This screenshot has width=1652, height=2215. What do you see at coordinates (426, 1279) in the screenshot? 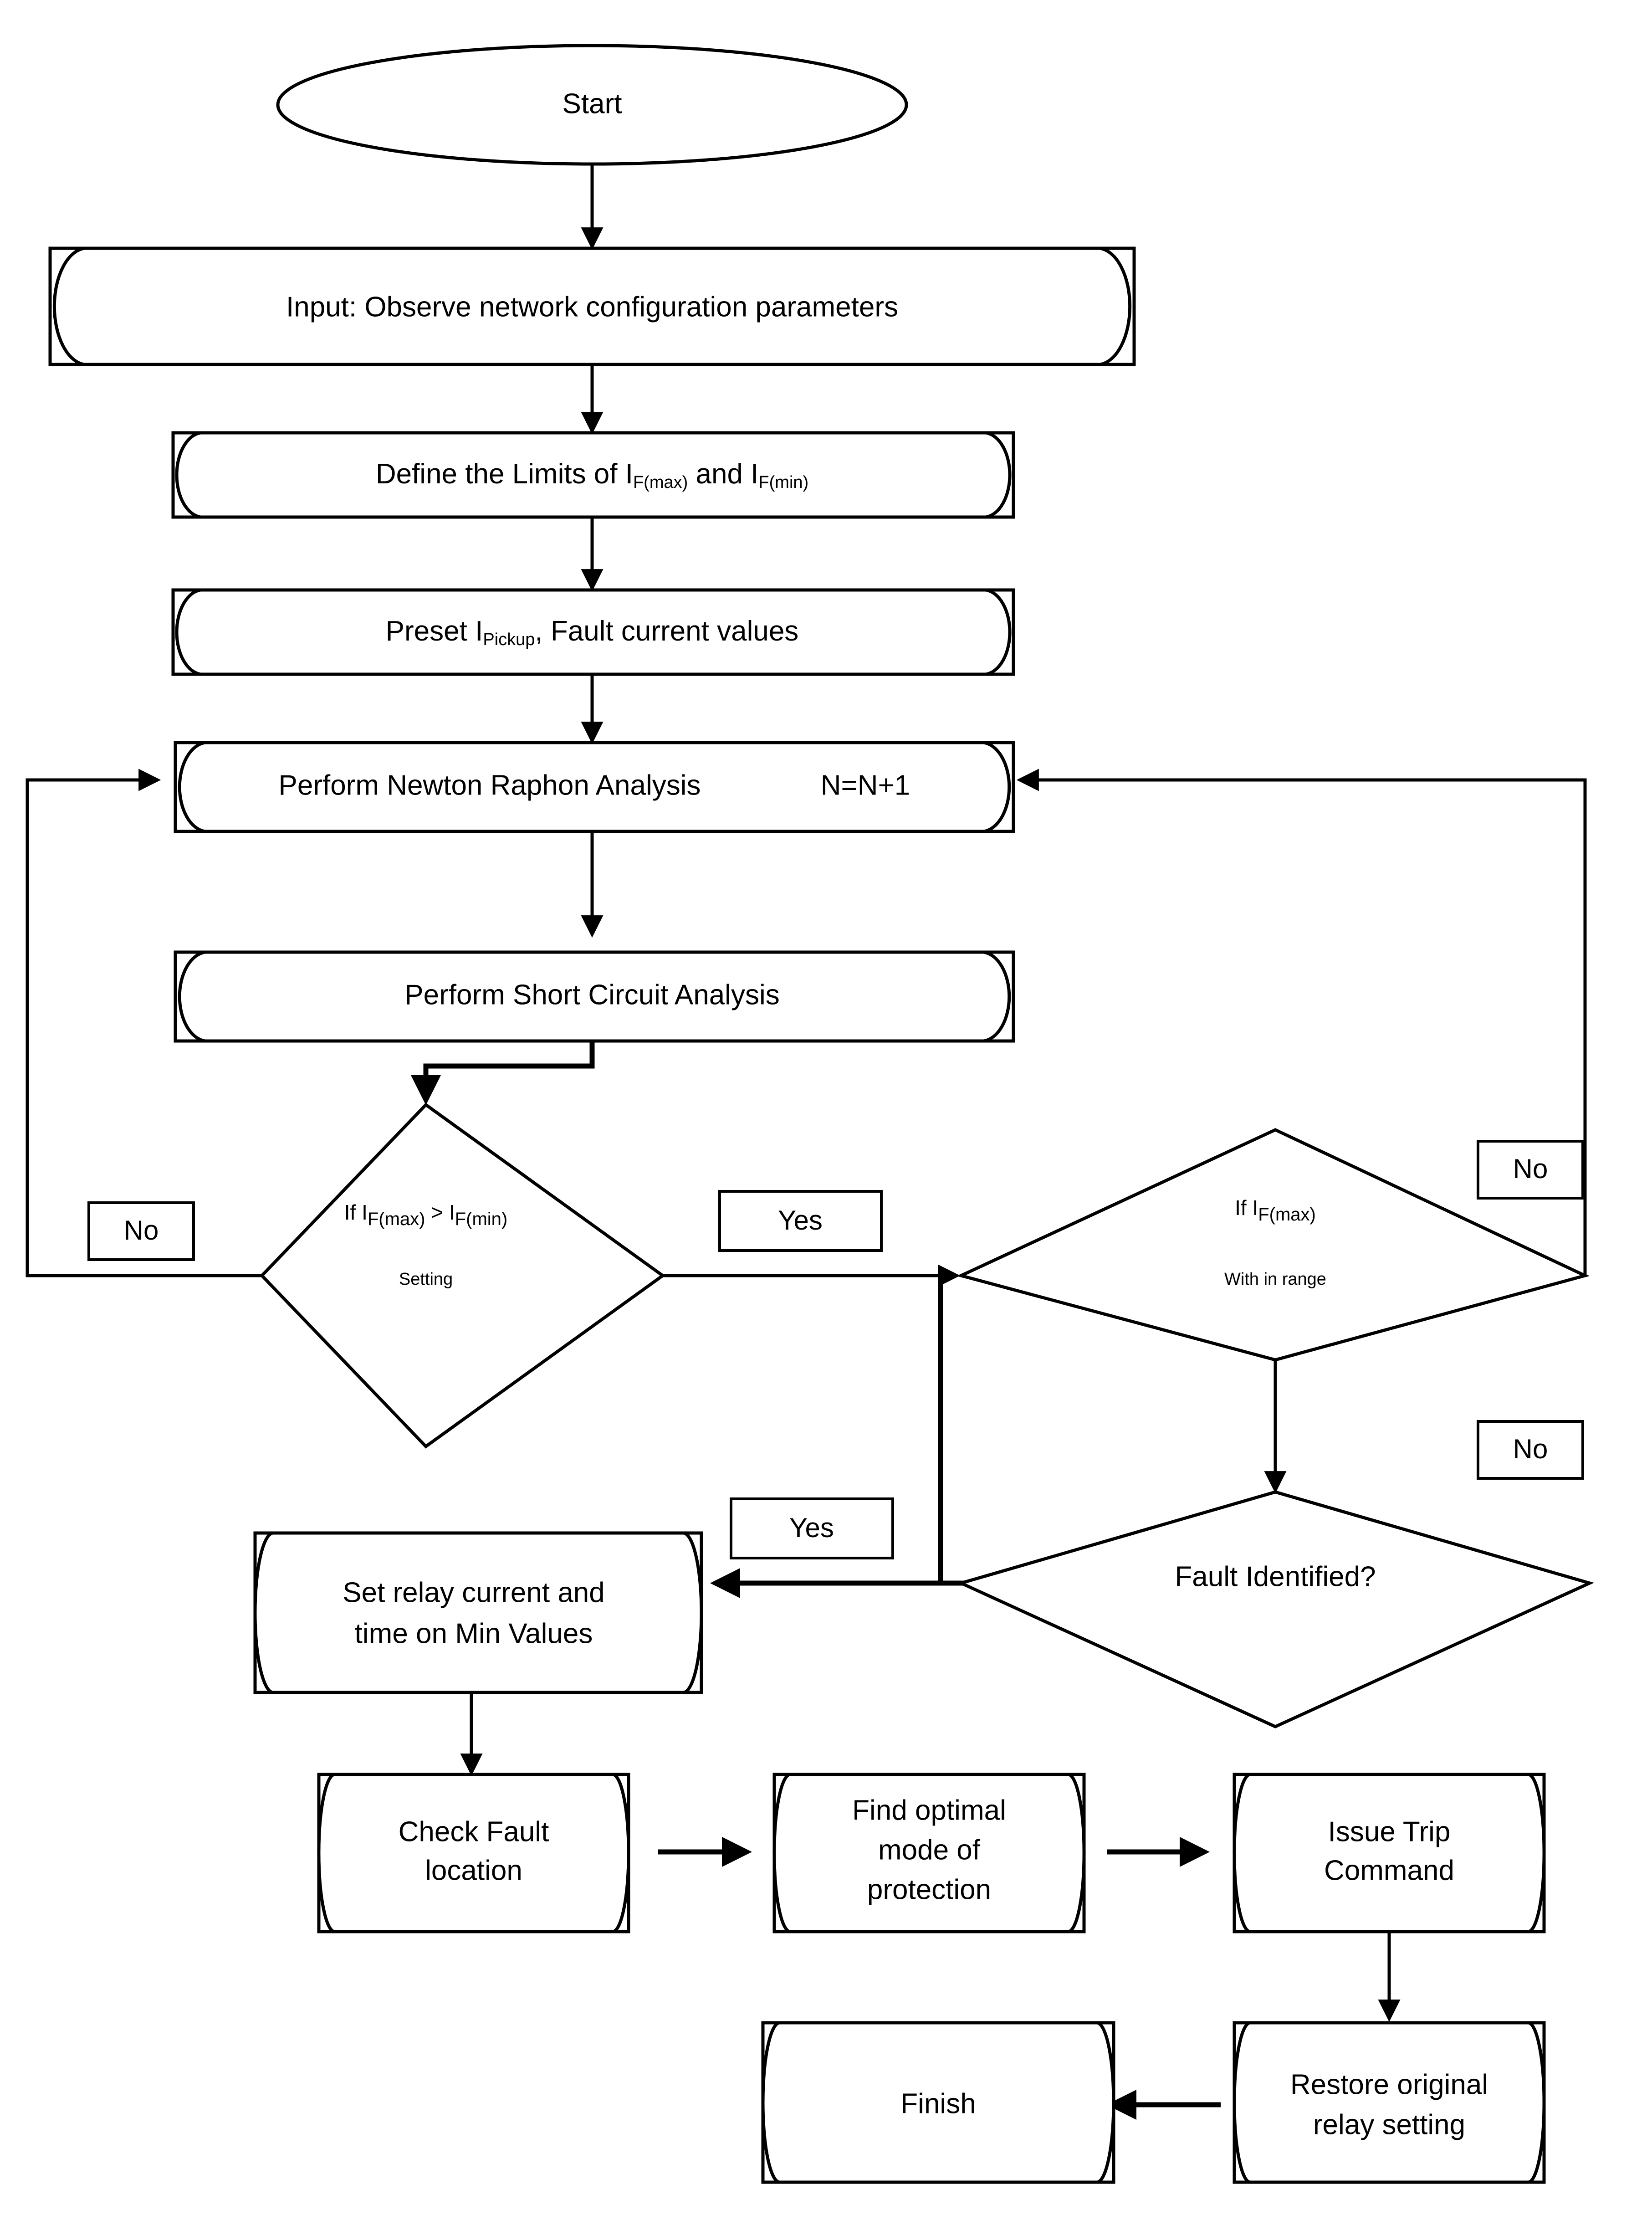
I see `node-decision-limits-line2: Setting` at bounding box center [426, 1279].